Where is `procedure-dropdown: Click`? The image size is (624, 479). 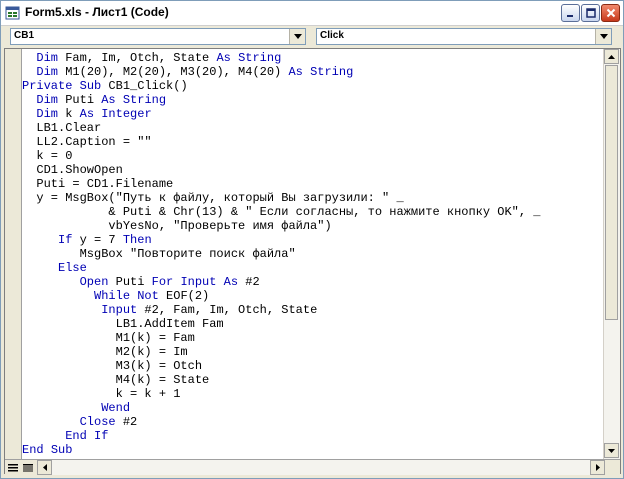 procedure-dropdown: Click is located at coordinates (464, 36).